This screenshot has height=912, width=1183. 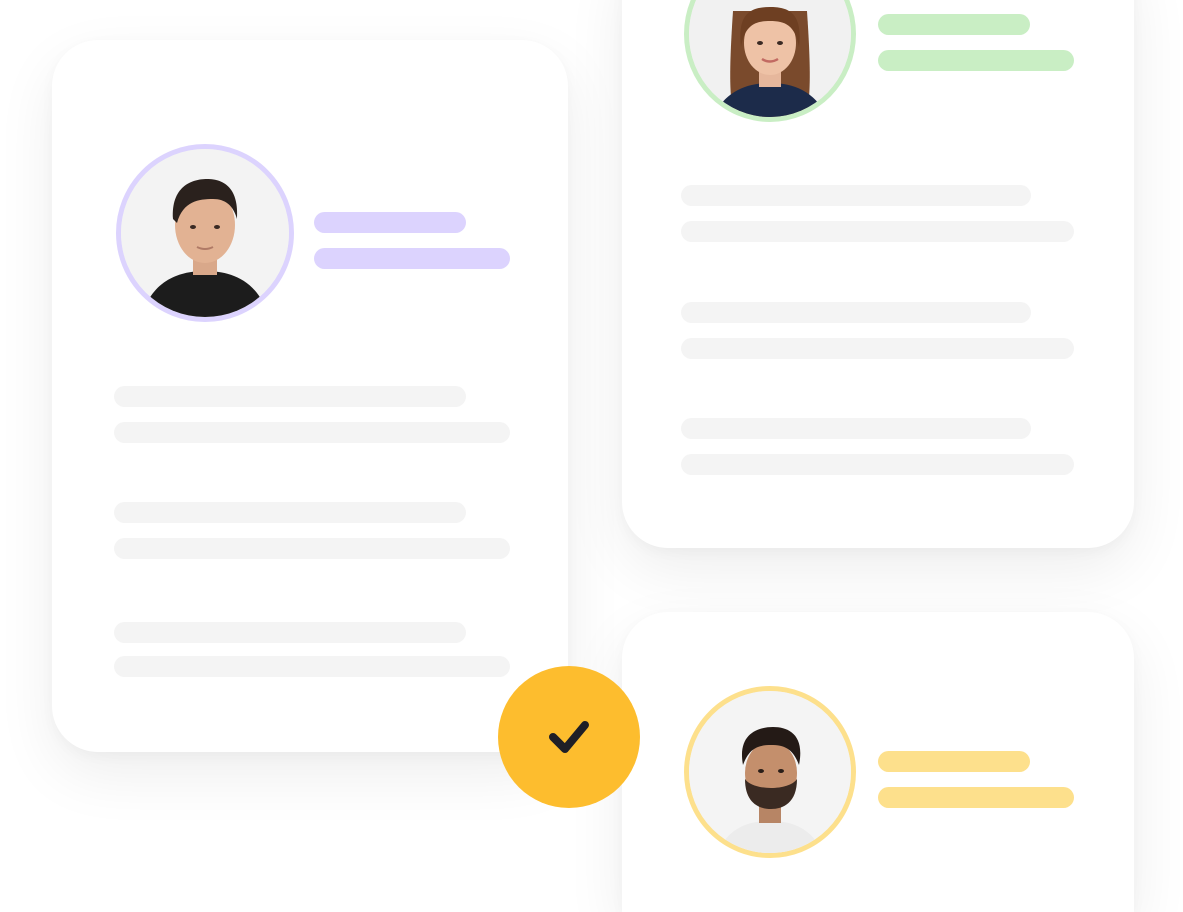 What do you see at coordinates (770, 58) in the screenshot?
I see `woman-portrait-icon` at bounding box center [770, 58].